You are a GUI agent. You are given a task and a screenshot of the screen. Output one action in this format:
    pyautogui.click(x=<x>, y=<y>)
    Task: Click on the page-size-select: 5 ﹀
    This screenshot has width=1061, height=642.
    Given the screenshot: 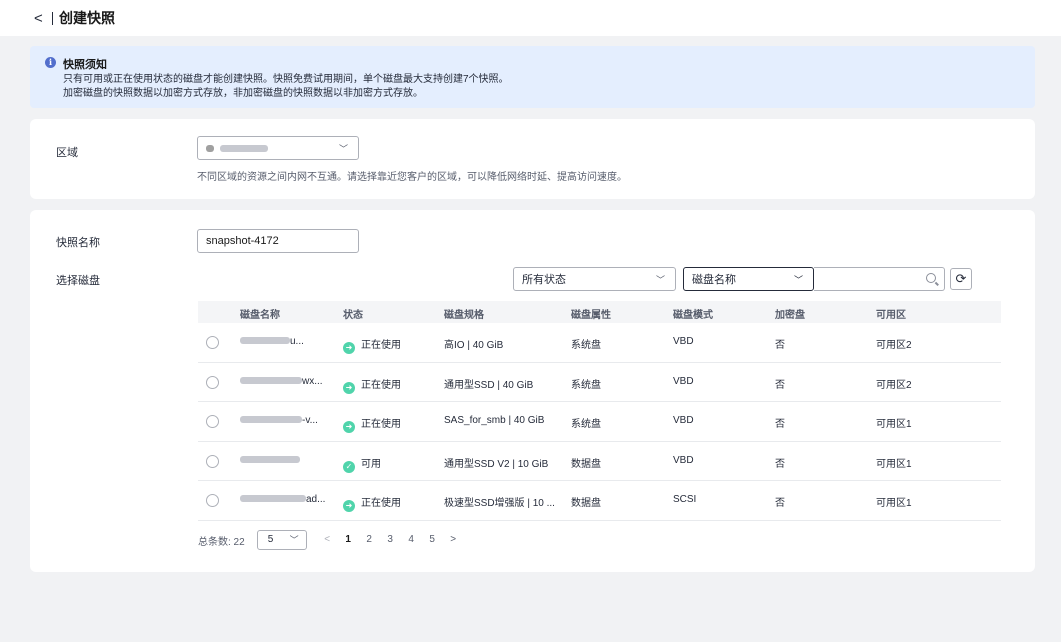 What is the action you would take?
    pyautogui.click(x=281, y=540)
    